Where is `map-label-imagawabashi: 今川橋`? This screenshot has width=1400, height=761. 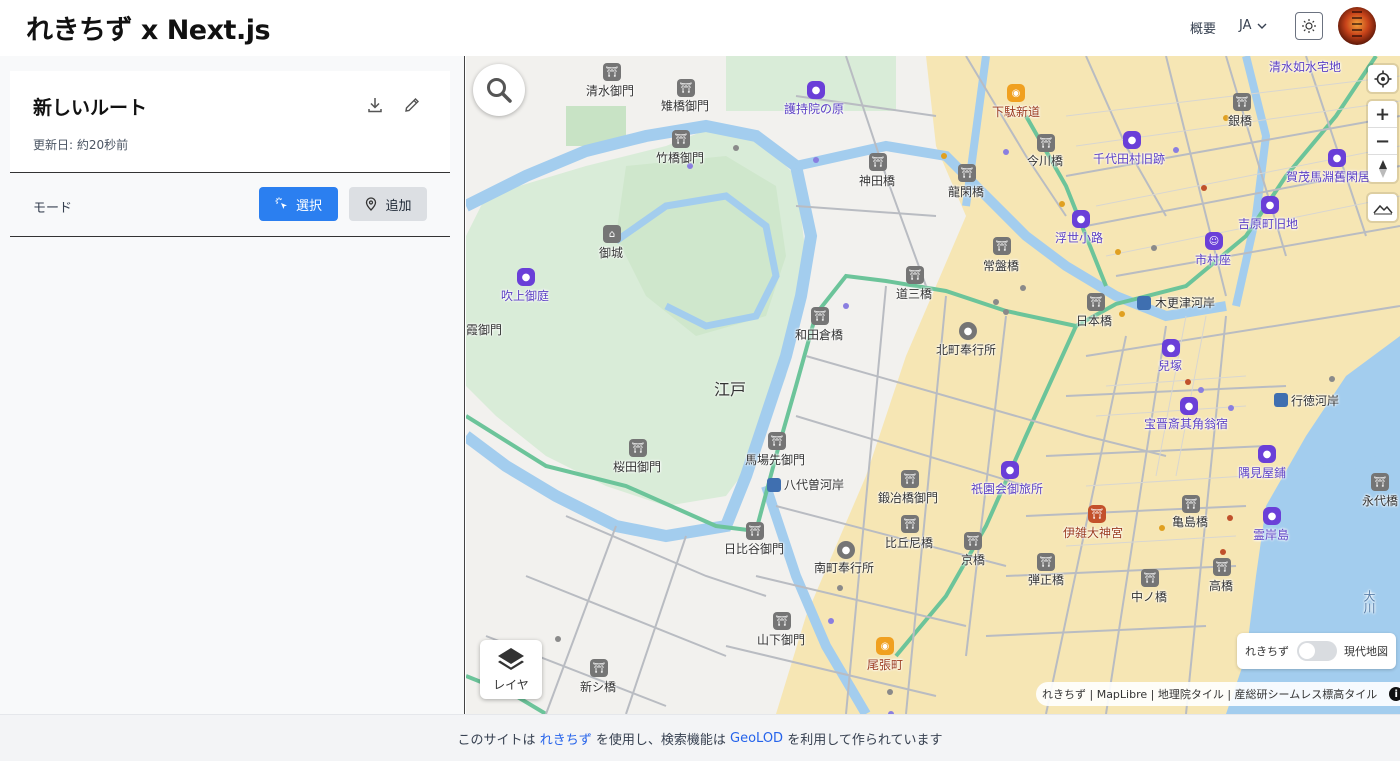
map-label-imagawabashi: 今川橋 is located at coordinates (1045, 160).